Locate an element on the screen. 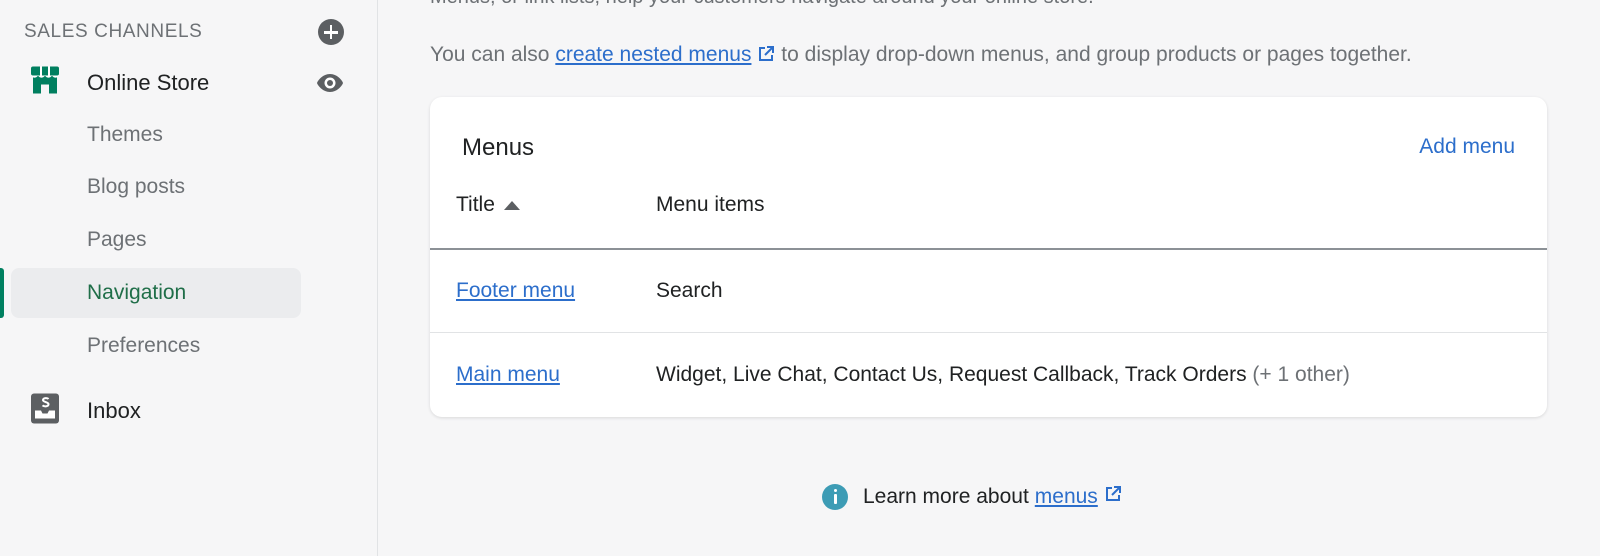  sales-channels-title: SALES CHANNELS is located at coordinates (113, 31).